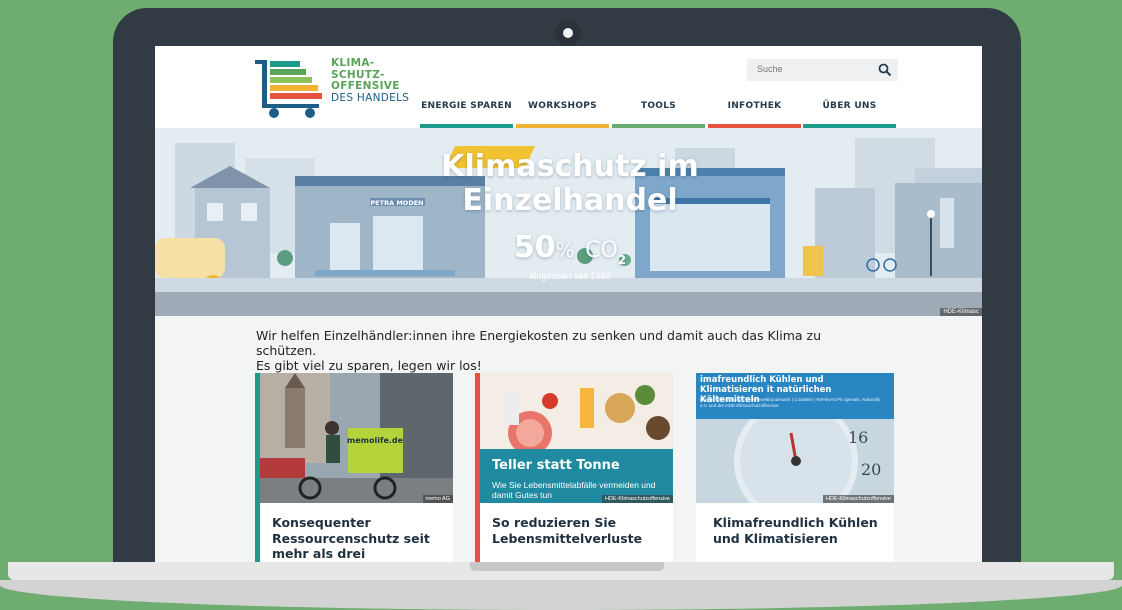 The width and height of the screenshot is (1122, 610). What do you see at coordinates (370, 97) in the screenshot?
I see `logo-line-4: DES HANDELS` at bounding box center [370, 97].